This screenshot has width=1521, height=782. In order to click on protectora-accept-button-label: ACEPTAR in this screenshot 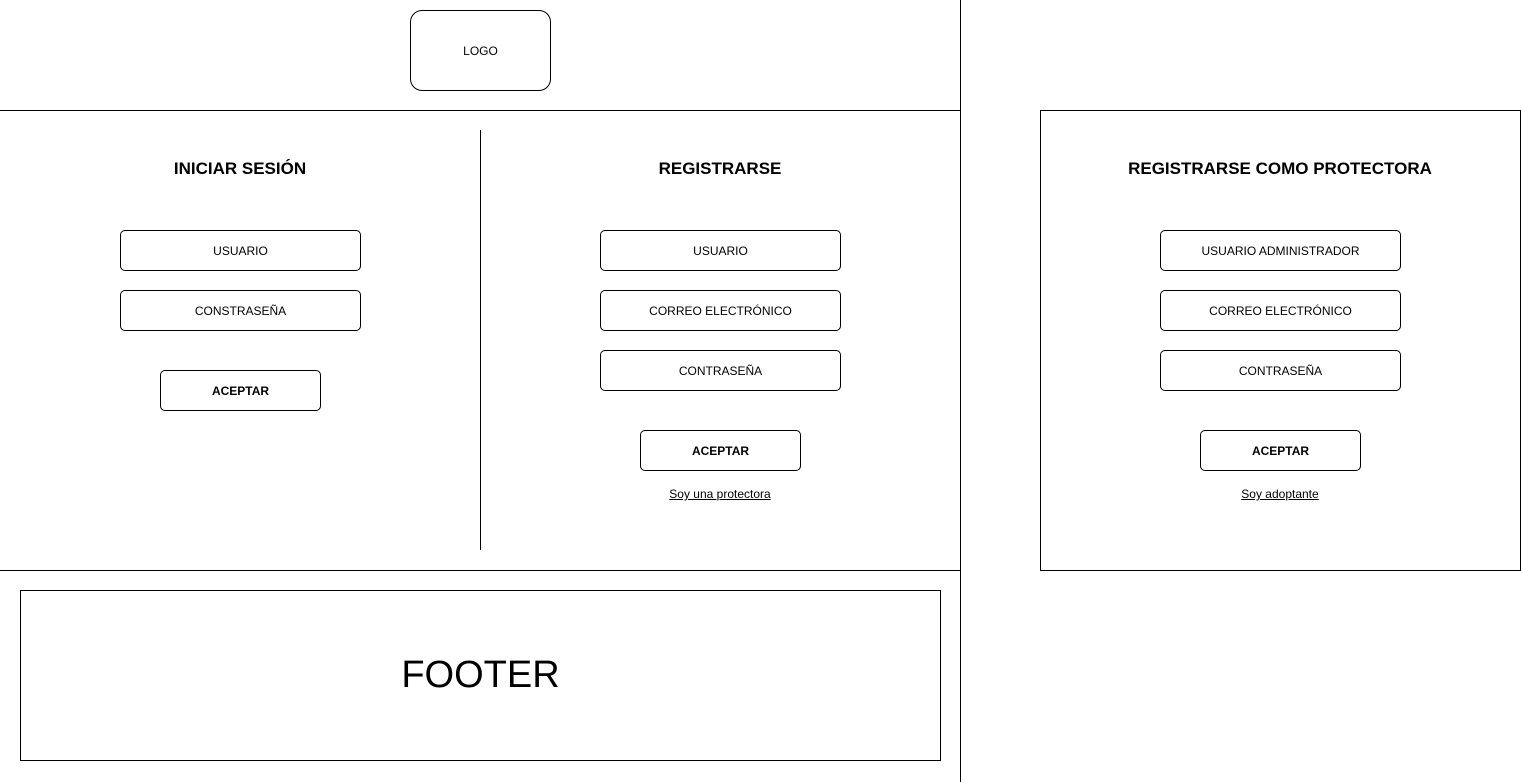, I will do `click(1280, 450)`.